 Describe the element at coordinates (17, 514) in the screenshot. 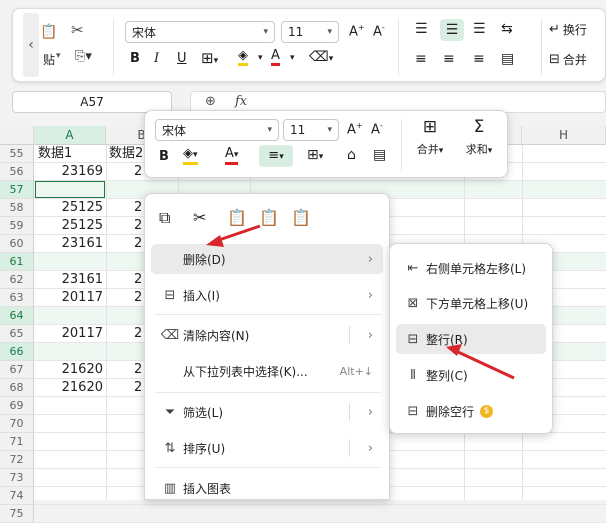

I see `row-header: 75` at that location.